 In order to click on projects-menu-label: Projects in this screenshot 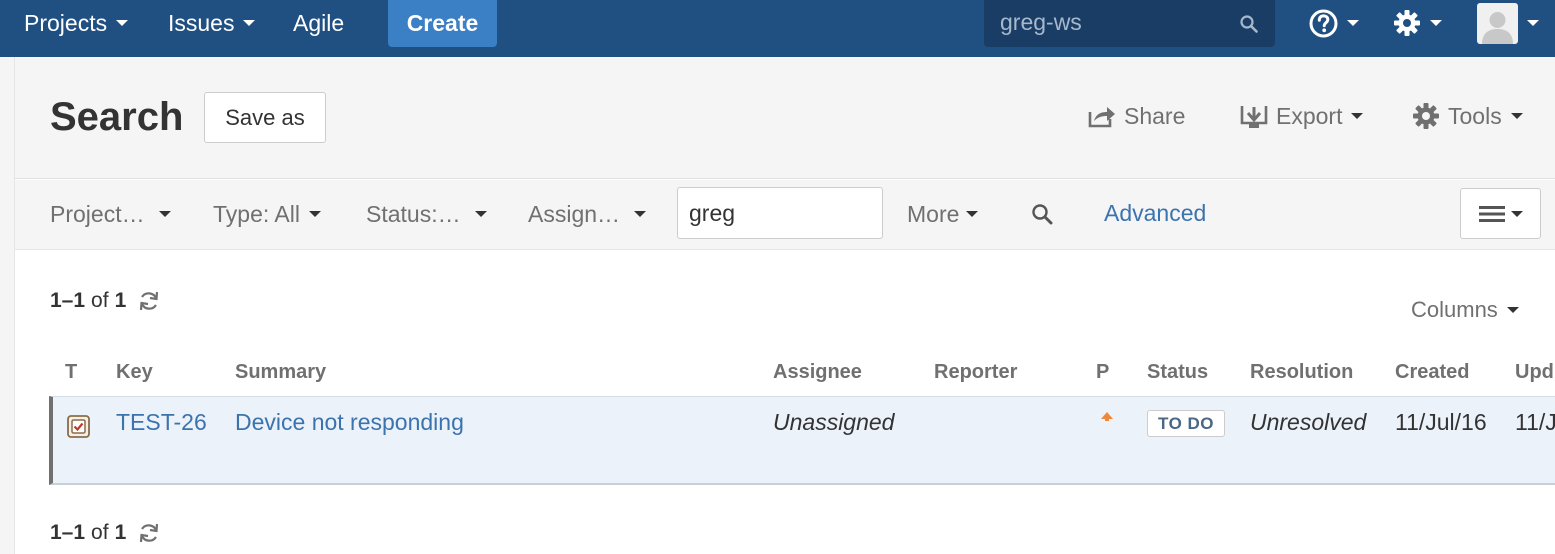, I will do `click(66, 22)`.